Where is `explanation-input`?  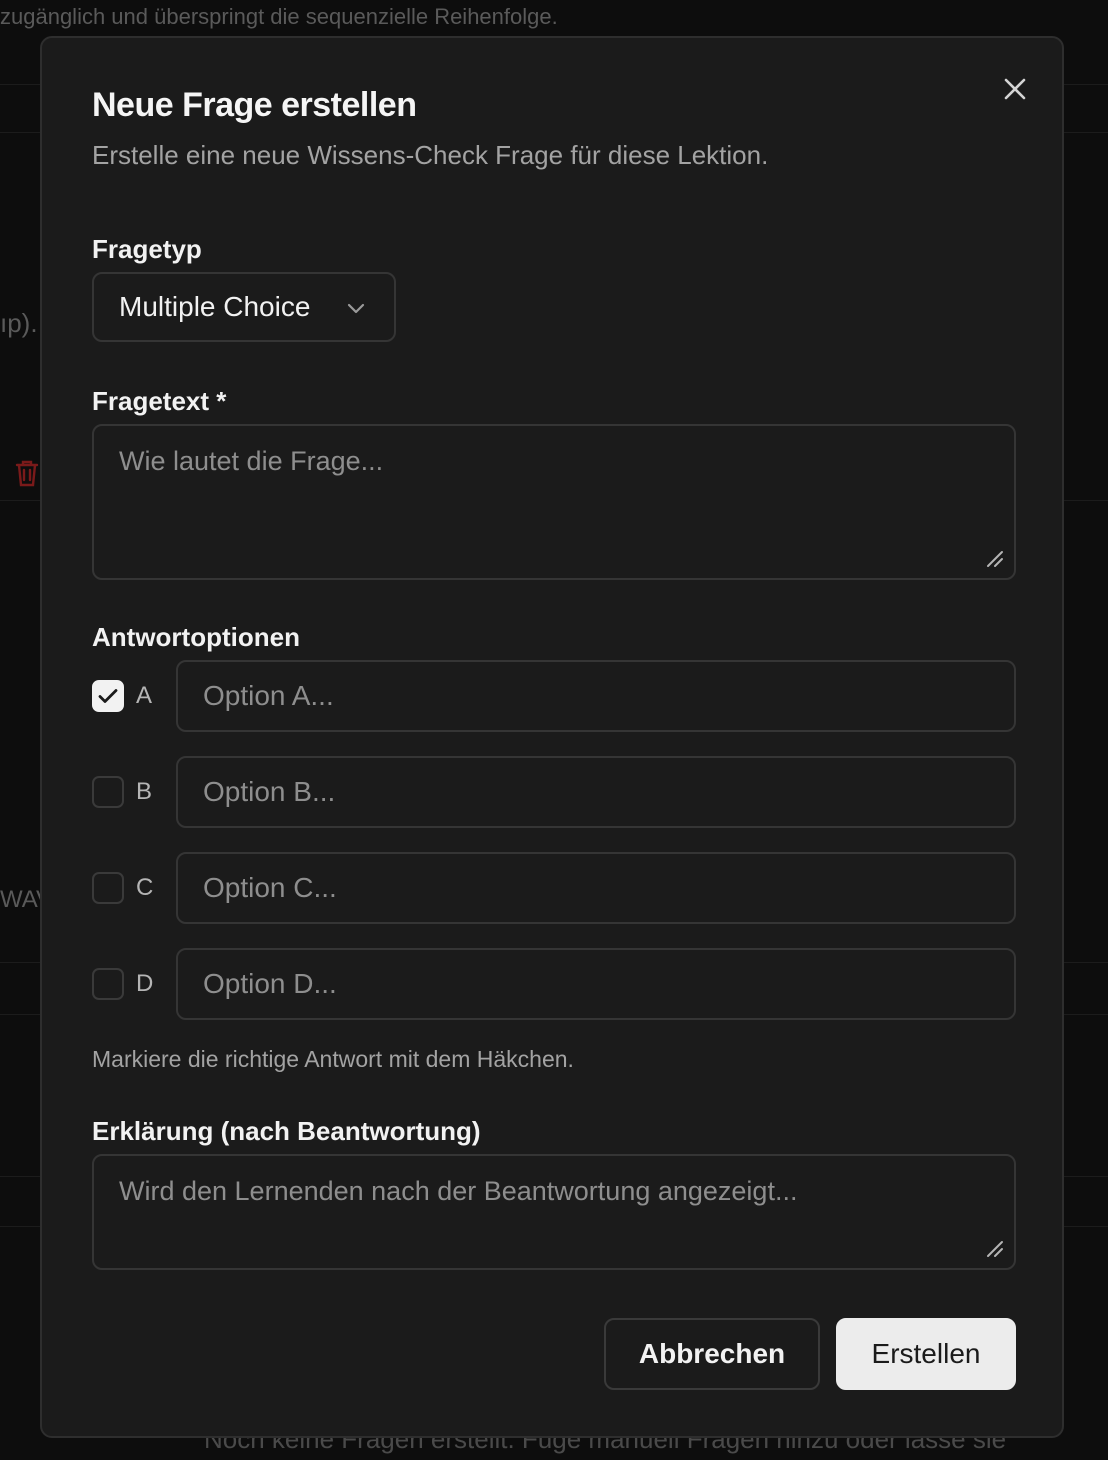
explanation-input is located at coordinates (554, 1212).